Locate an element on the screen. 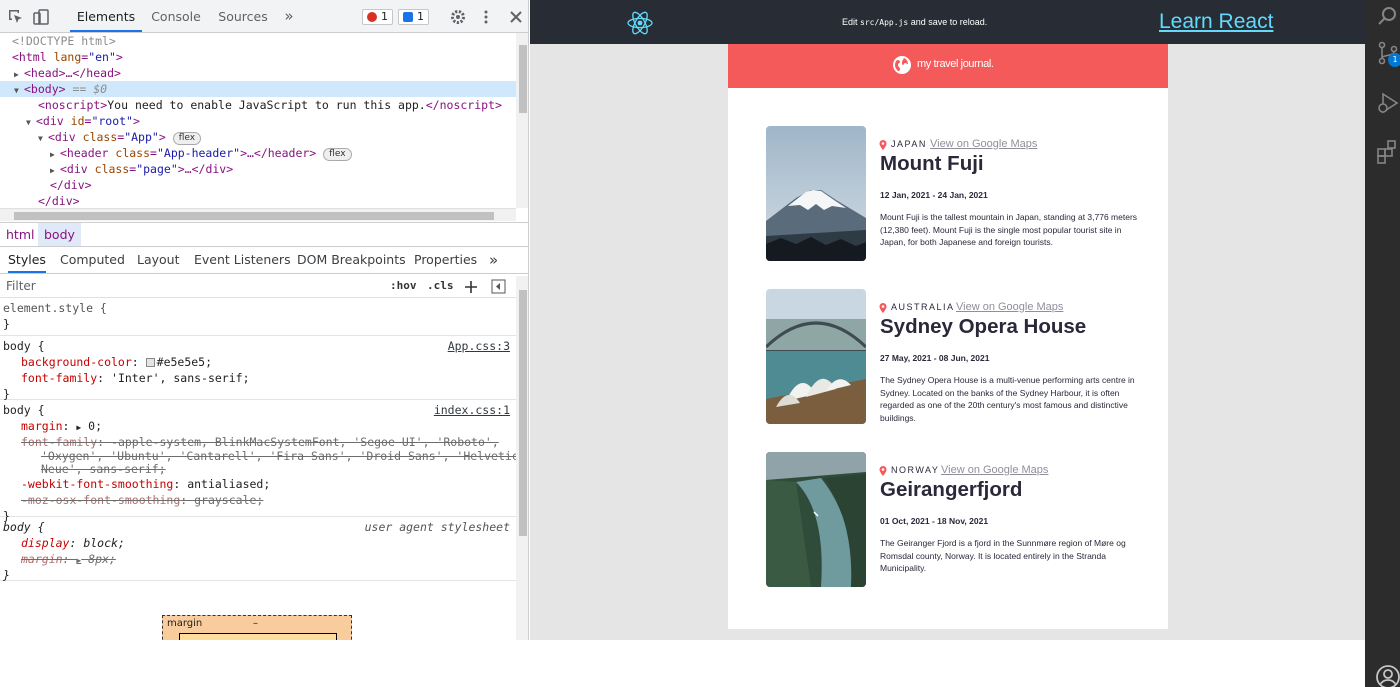 The image size is (1400, 687). sydney-opera-house-photo is located at coordinates (816, 356).